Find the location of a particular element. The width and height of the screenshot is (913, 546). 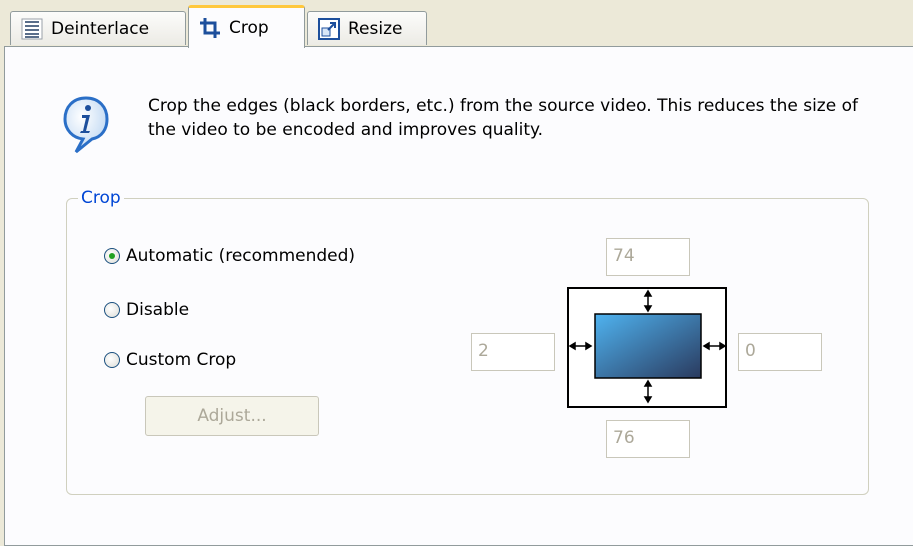

crop-icon is located at coordinates (210, 28).